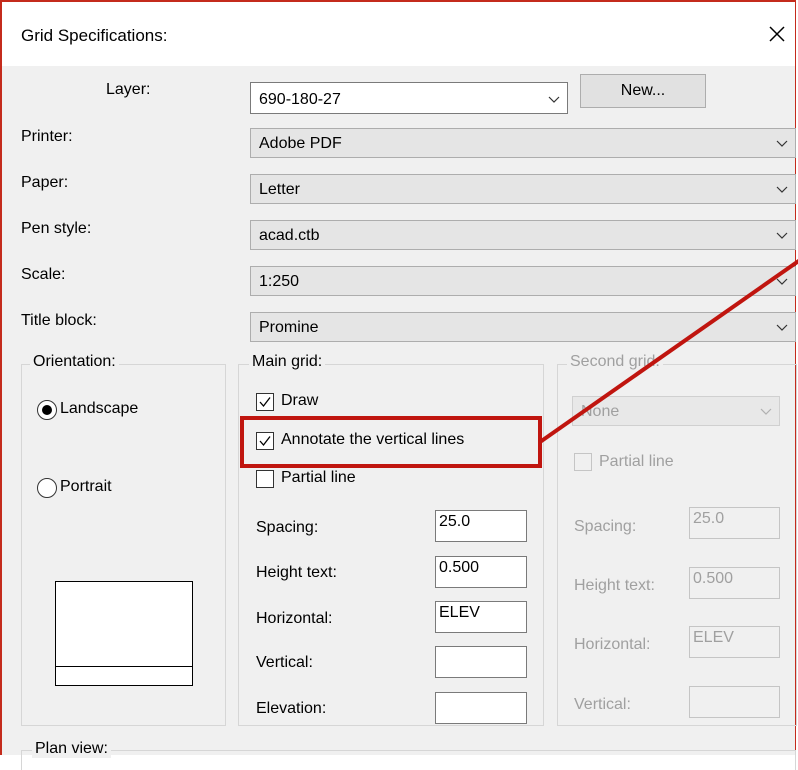 This screenshot has height=770, width=798. Describe the element at coordinates (86, 487) in the screenshot. I see `portrait-label: Portrait` at that location.